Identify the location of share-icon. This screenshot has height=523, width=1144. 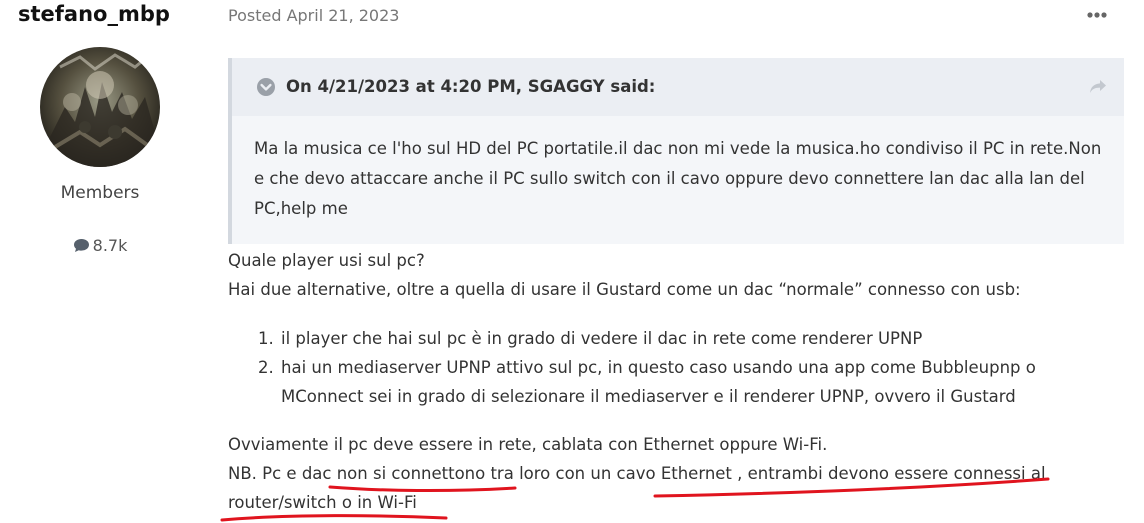
(1098, 87).